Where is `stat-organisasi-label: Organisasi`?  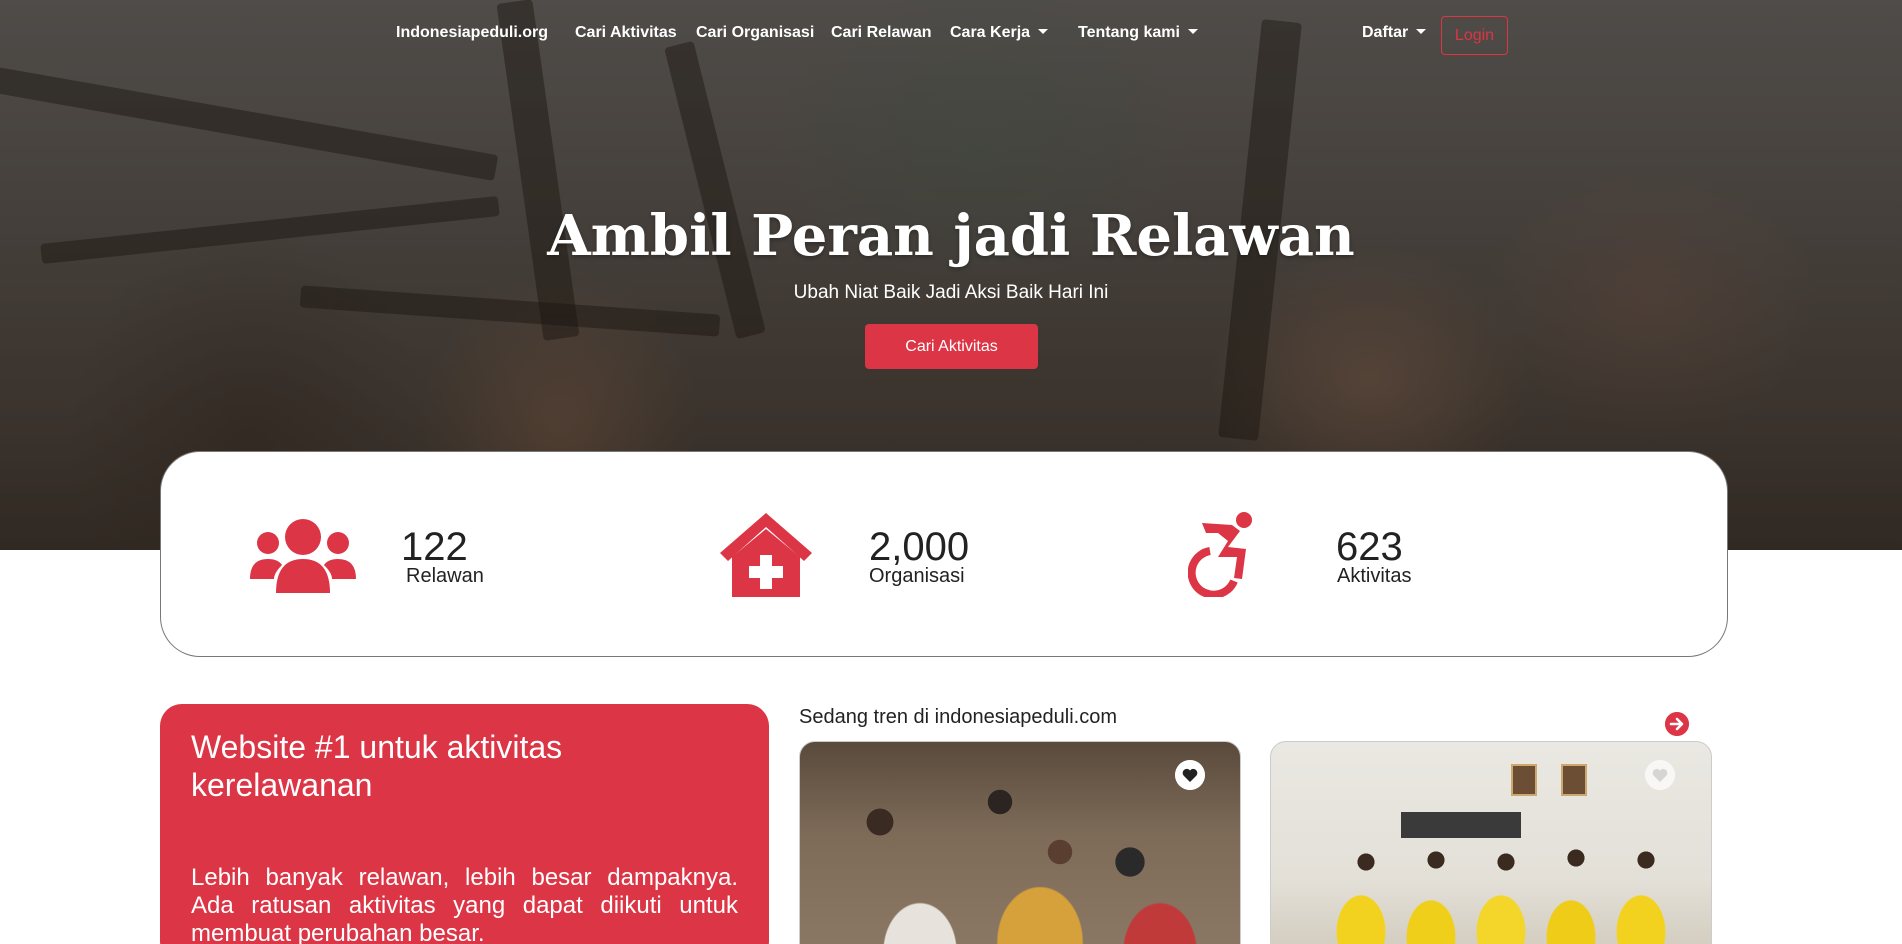
stat-organisasi-label: Organisasi is located at coordinates (917, 576).